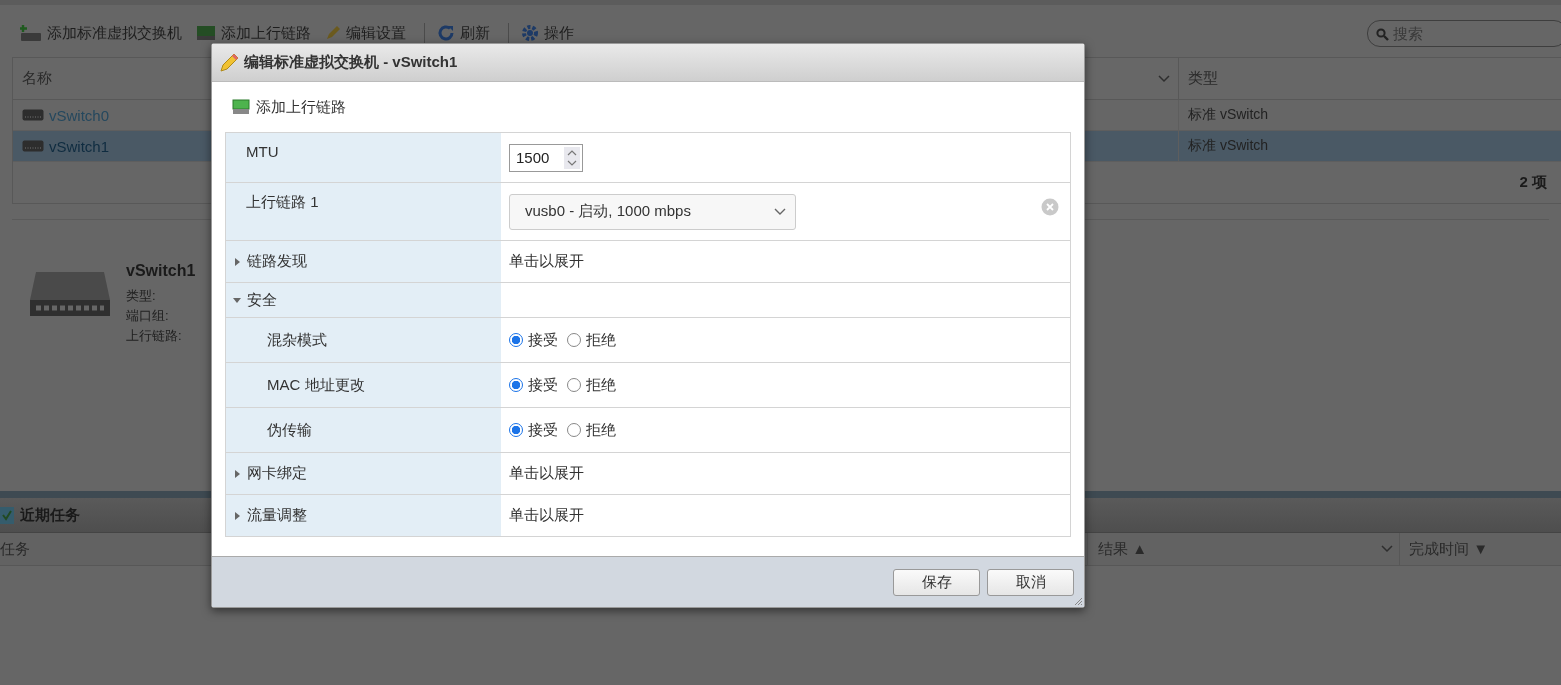 This screenshot has height=685, width=1561. Describe the element at coordinates (297, 340) in the screenshot. I see `field-label: 混杂模式` at that location.